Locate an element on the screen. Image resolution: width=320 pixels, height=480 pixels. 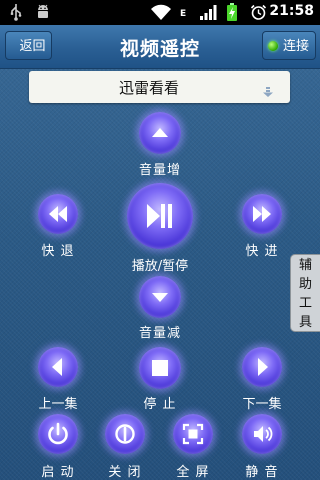
play-pause-button is located at coordinates (160, 216).